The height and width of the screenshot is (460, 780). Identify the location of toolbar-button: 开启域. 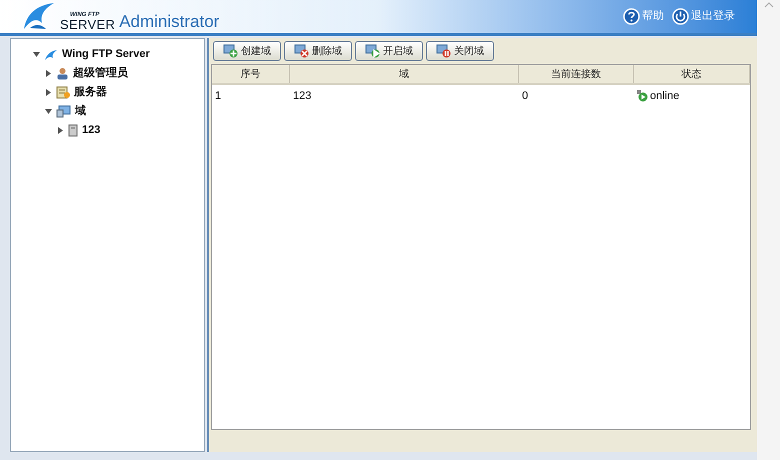
(389, 51).